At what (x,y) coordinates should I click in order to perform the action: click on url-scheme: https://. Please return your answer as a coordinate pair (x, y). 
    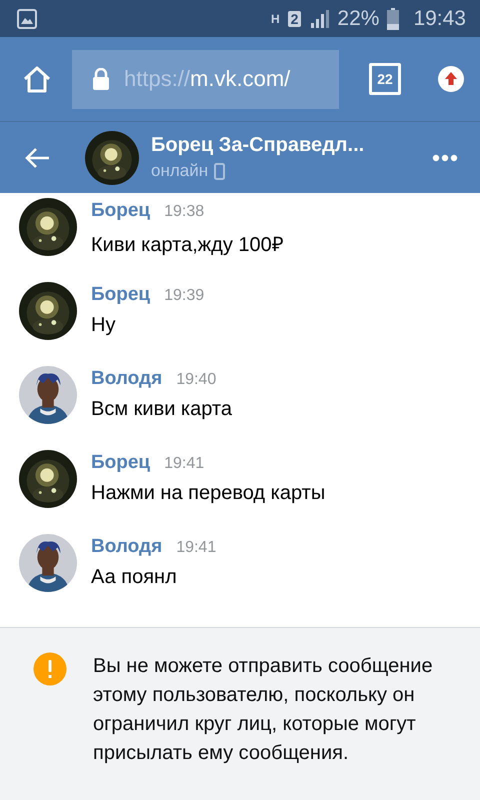
    Looking at the image, I should click on (157, 78).